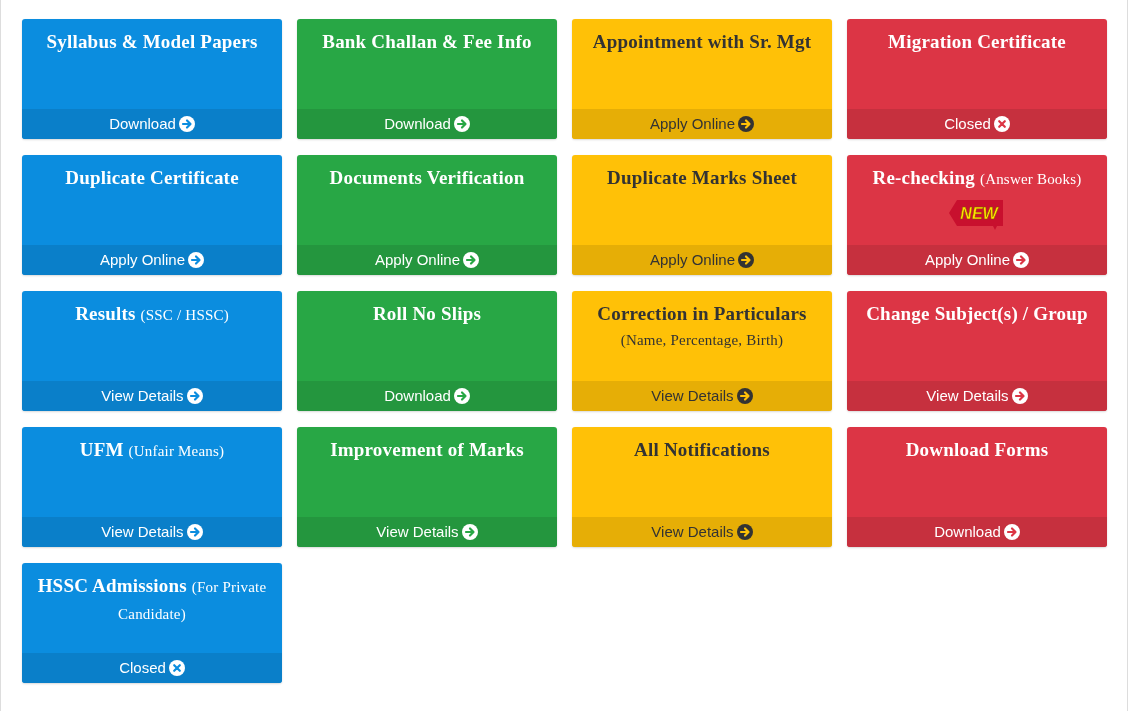  I want to click on card-title: Correction in Particulars (Name, Percentage, Birth), so click(702, 326).